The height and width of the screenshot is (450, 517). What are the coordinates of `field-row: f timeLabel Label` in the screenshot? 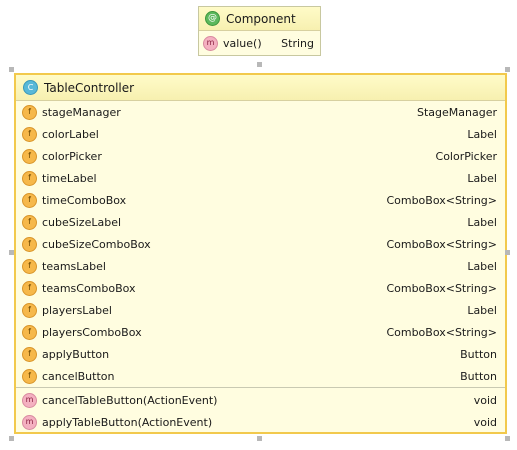 It's located at (260, 178).